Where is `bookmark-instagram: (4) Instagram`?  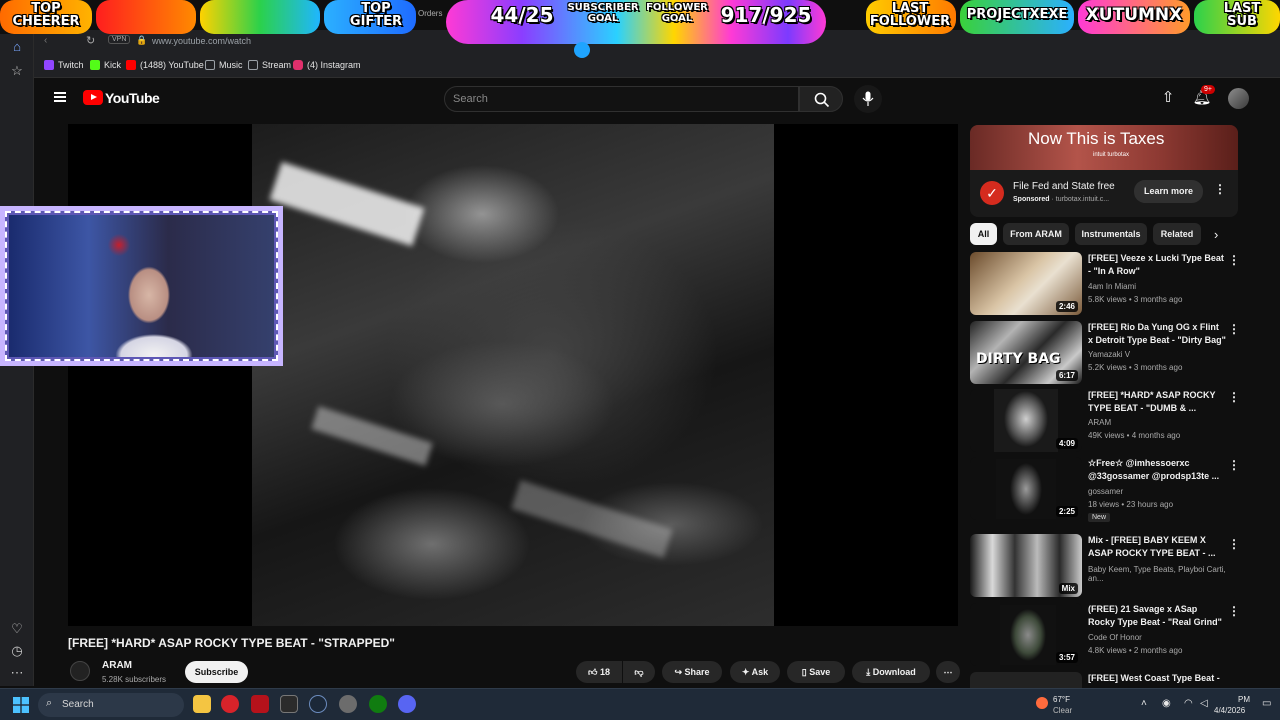
bookmark-instagram: (4) Instagram is located at coordinates (327, 65).